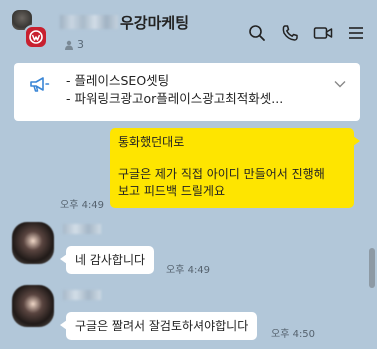  I want to click on received-message-bubble: 구글은 짤려서 잘검토하셔야합니다, so click(158, 326).